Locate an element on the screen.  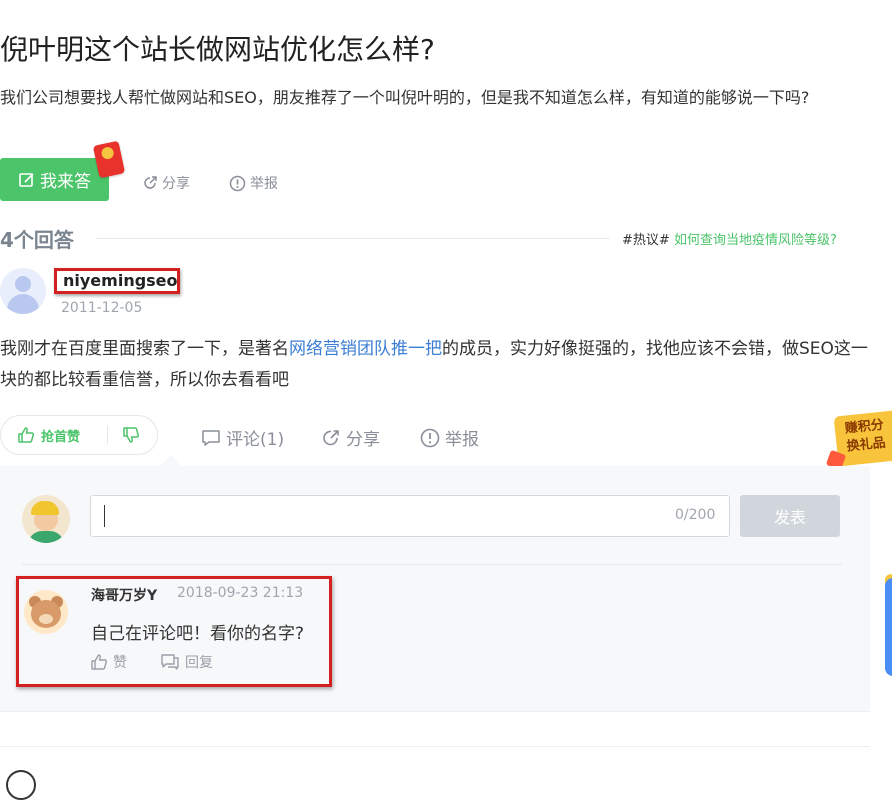
comment-icon is located at coordinates (211, 438).